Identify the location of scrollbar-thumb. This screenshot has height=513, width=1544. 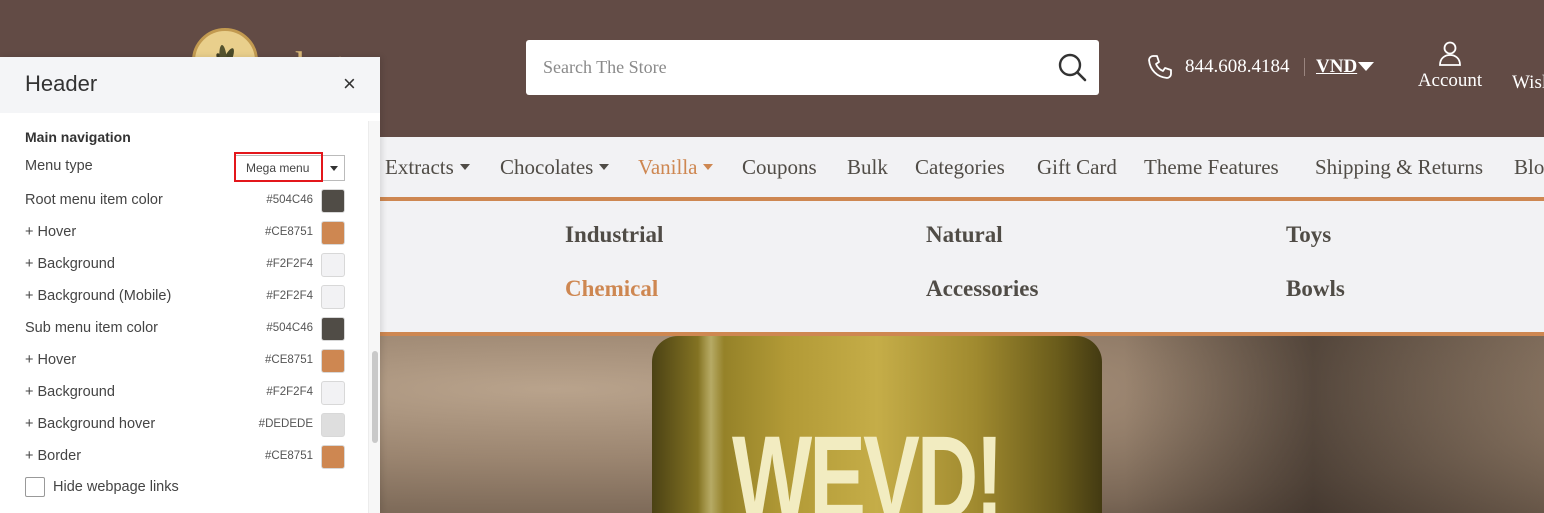
(375, 397).